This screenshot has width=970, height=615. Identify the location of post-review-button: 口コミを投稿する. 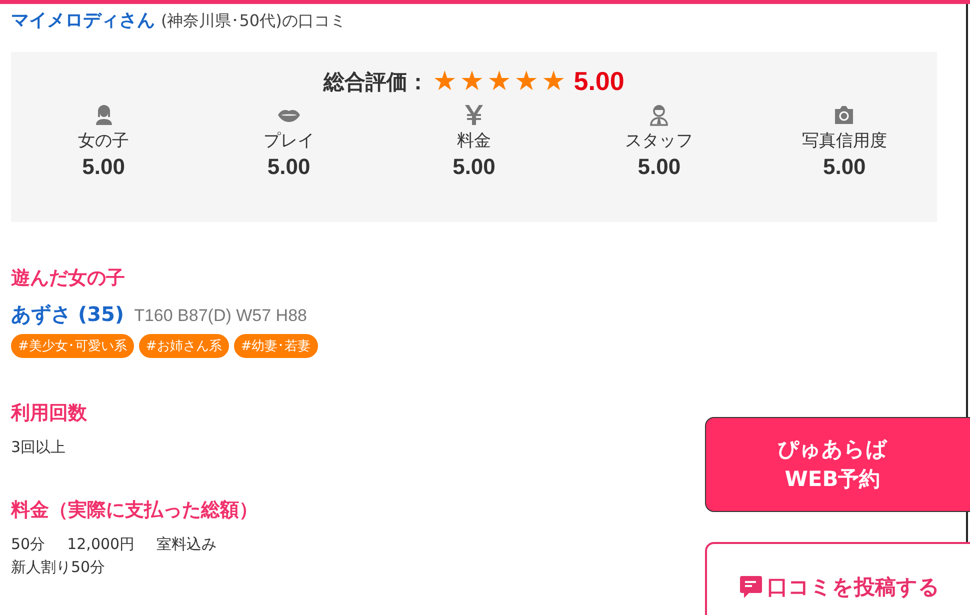
(837, 578).